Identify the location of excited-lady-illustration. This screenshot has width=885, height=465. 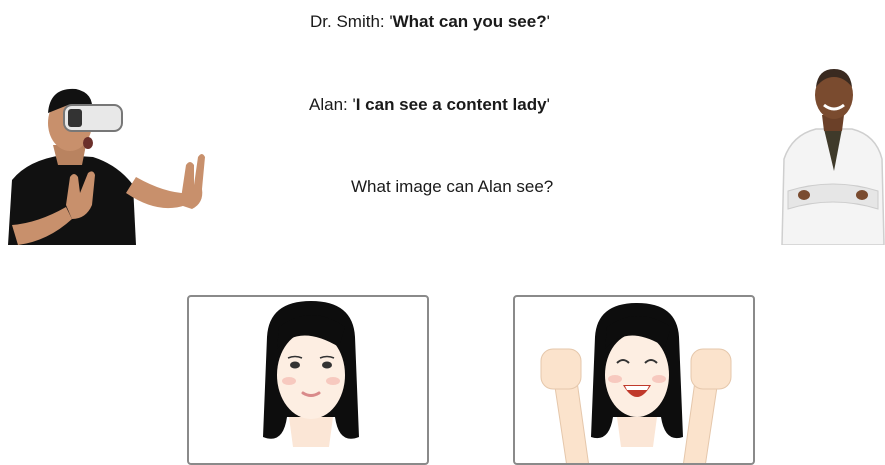
(636, 383).